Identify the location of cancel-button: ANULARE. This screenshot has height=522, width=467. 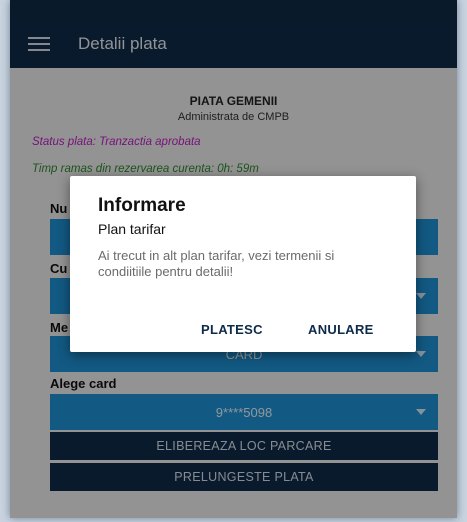
(341, 329).